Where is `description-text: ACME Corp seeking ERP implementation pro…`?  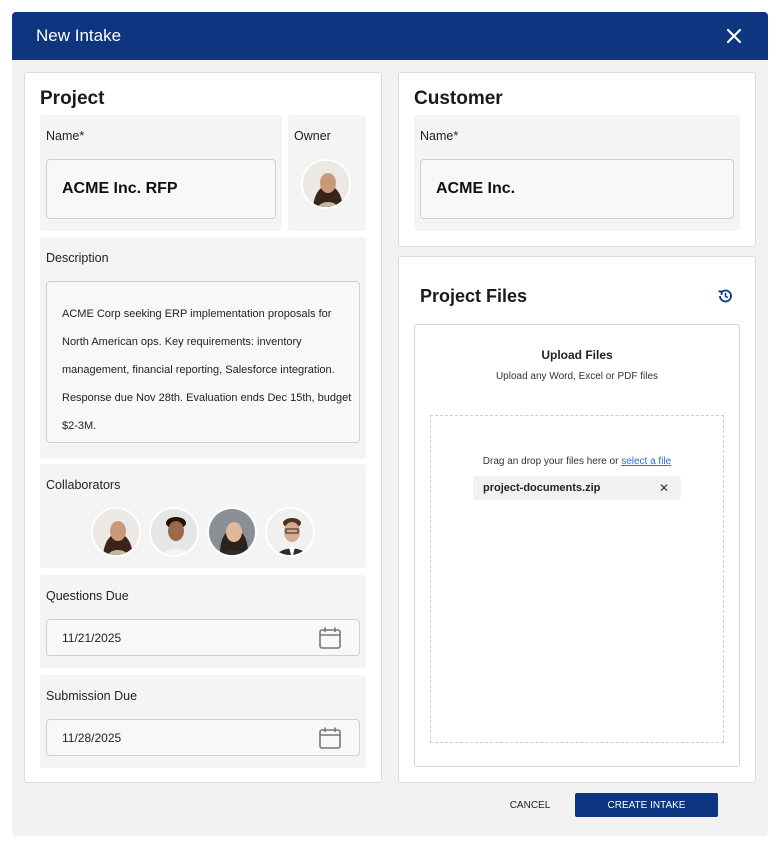
description-text: ACME Corp seeking ERP implementation pro… is located at coordinates (207, 370).